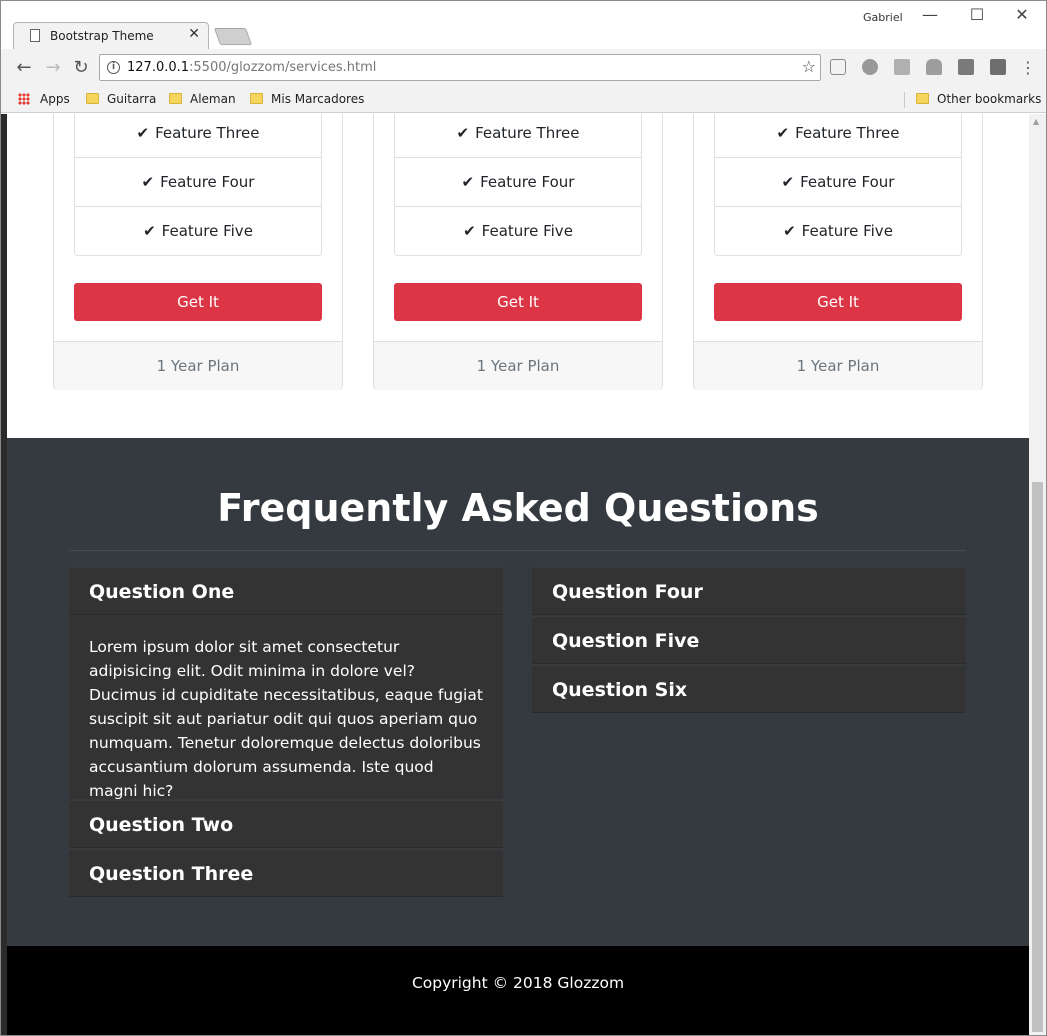 The image size is (1047, 1036). Describe the element at coordinates (809, 66) in the screenshot. I see `bookmark-star-icon: ☆` at that location.